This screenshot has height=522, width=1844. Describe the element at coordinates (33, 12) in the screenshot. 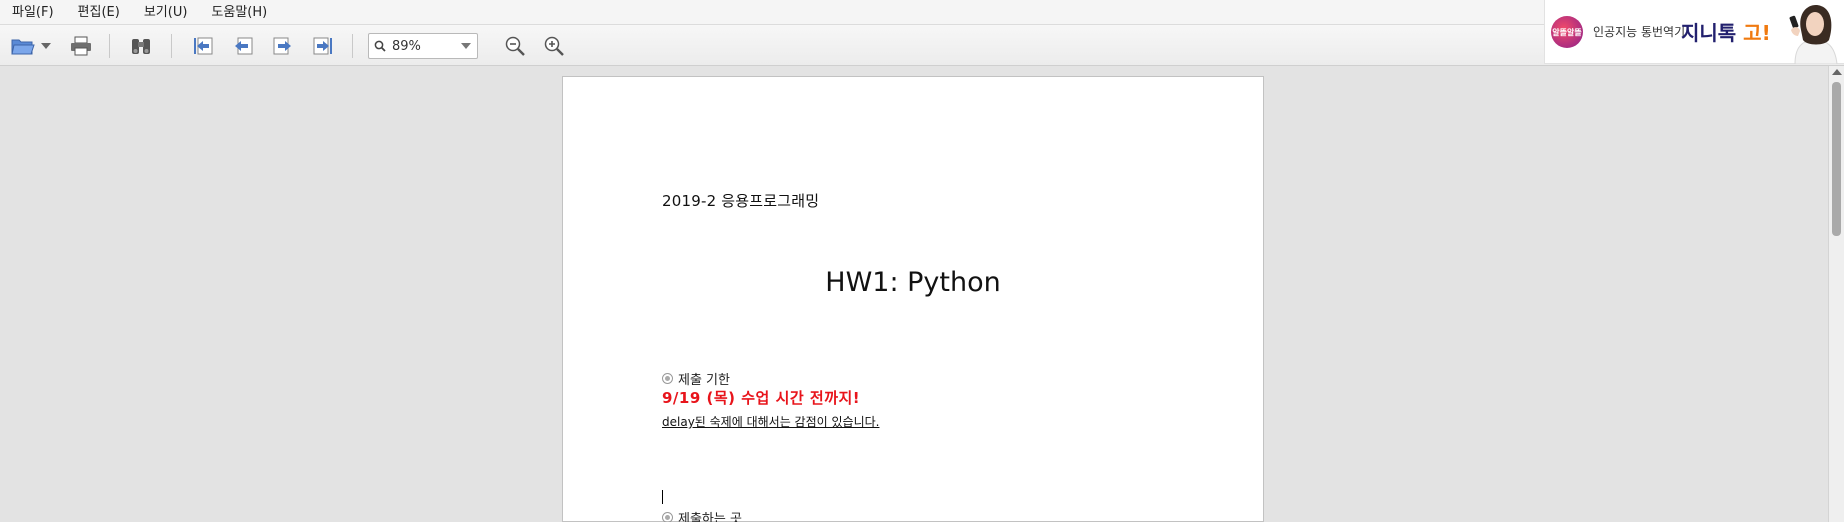

I see `menu-file: 파일(F)` at that location.